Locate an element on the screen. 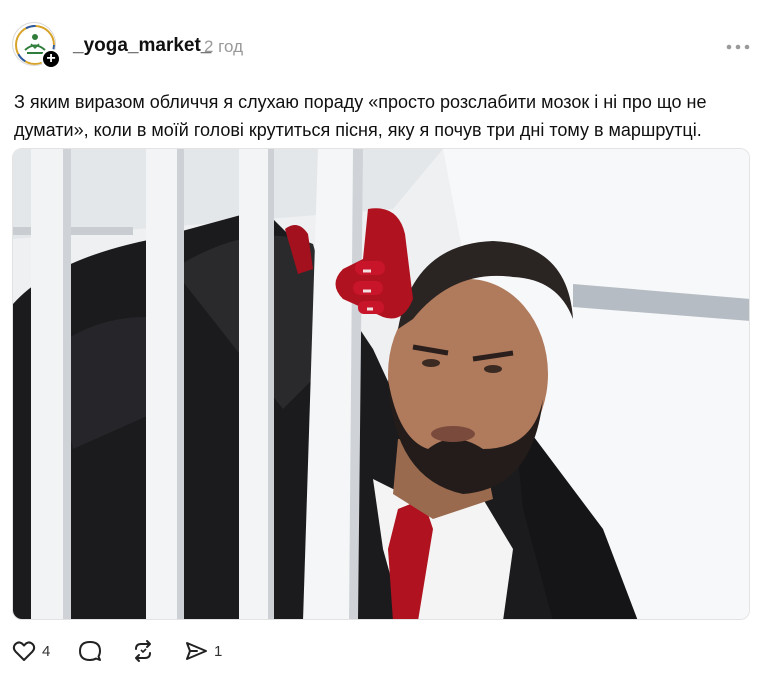 The width and height of the screenshot is (770, 679). username: _yoga_market_ is located at coordinates (142, 46).